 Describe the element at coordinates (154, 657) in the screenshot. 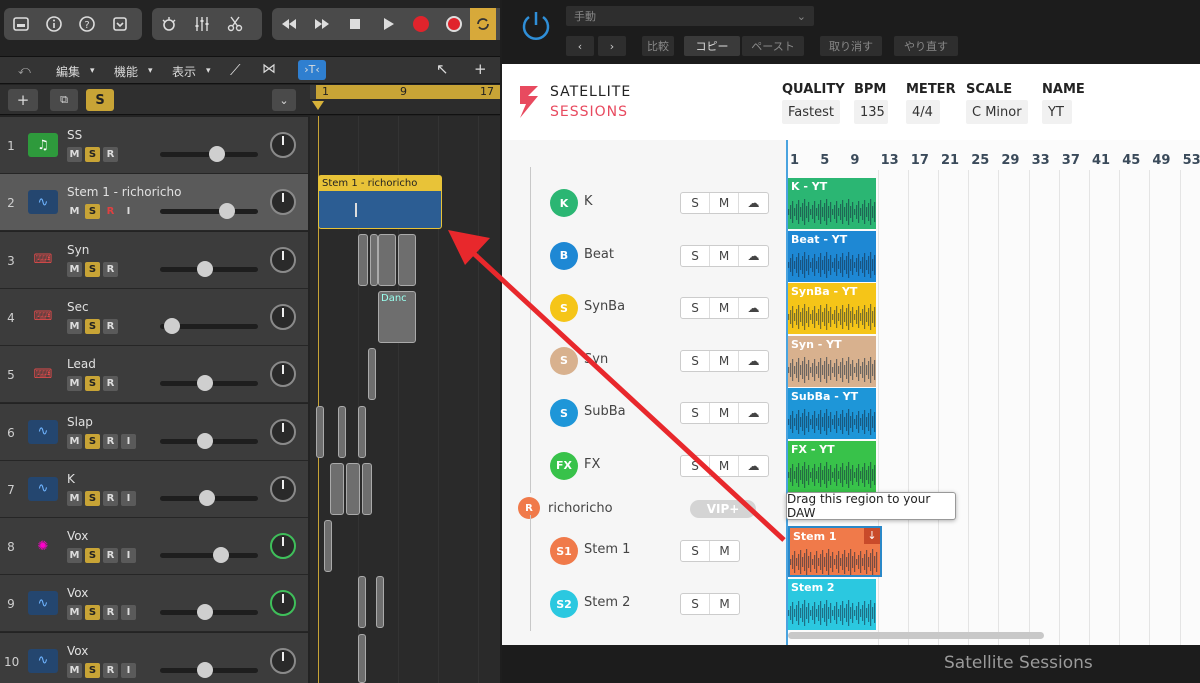

I see `track-row: 10 ∿ Vox MSRI` at that location.